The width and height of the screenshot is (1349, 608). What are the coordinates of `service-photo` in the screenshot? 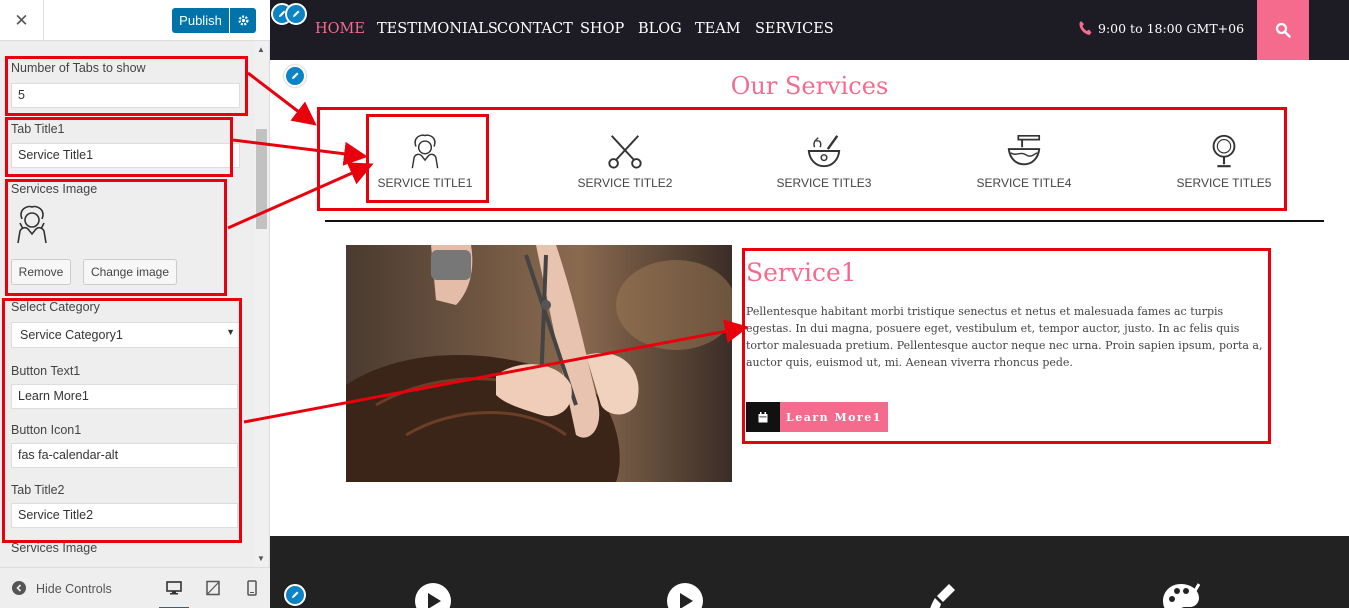 It's located at (539, 363).